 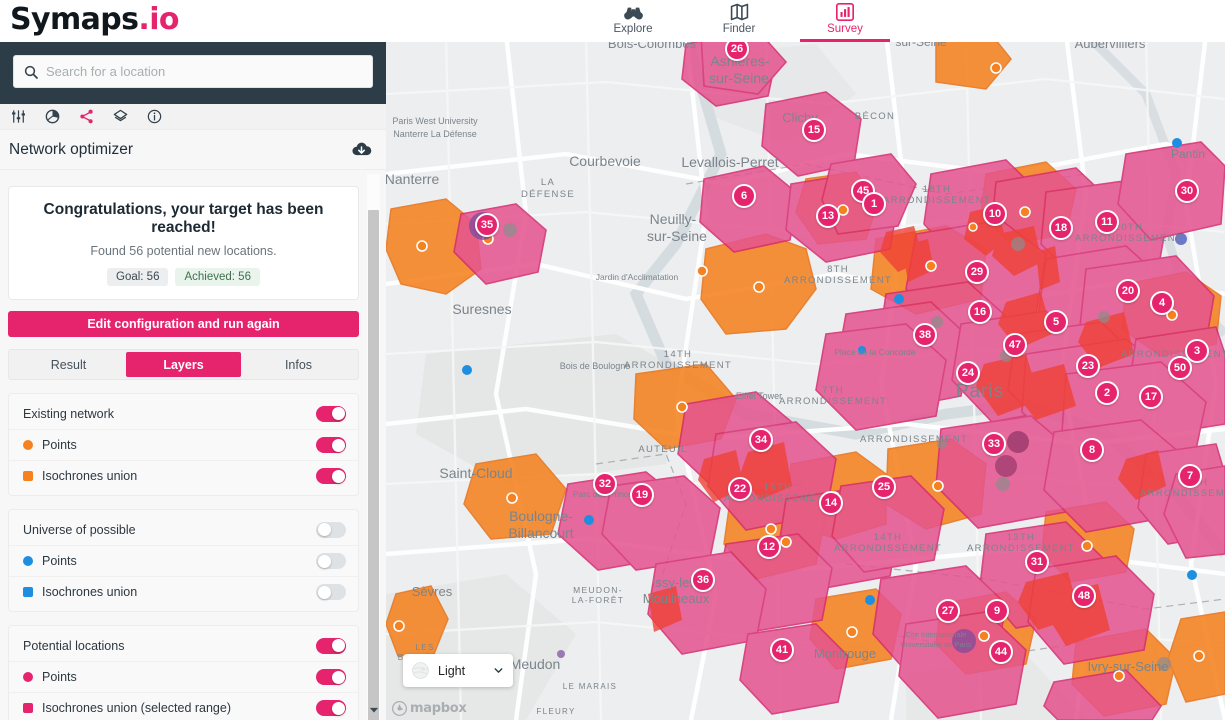 I want to click on map-marker-19: 19, so click(x=642, y=495).